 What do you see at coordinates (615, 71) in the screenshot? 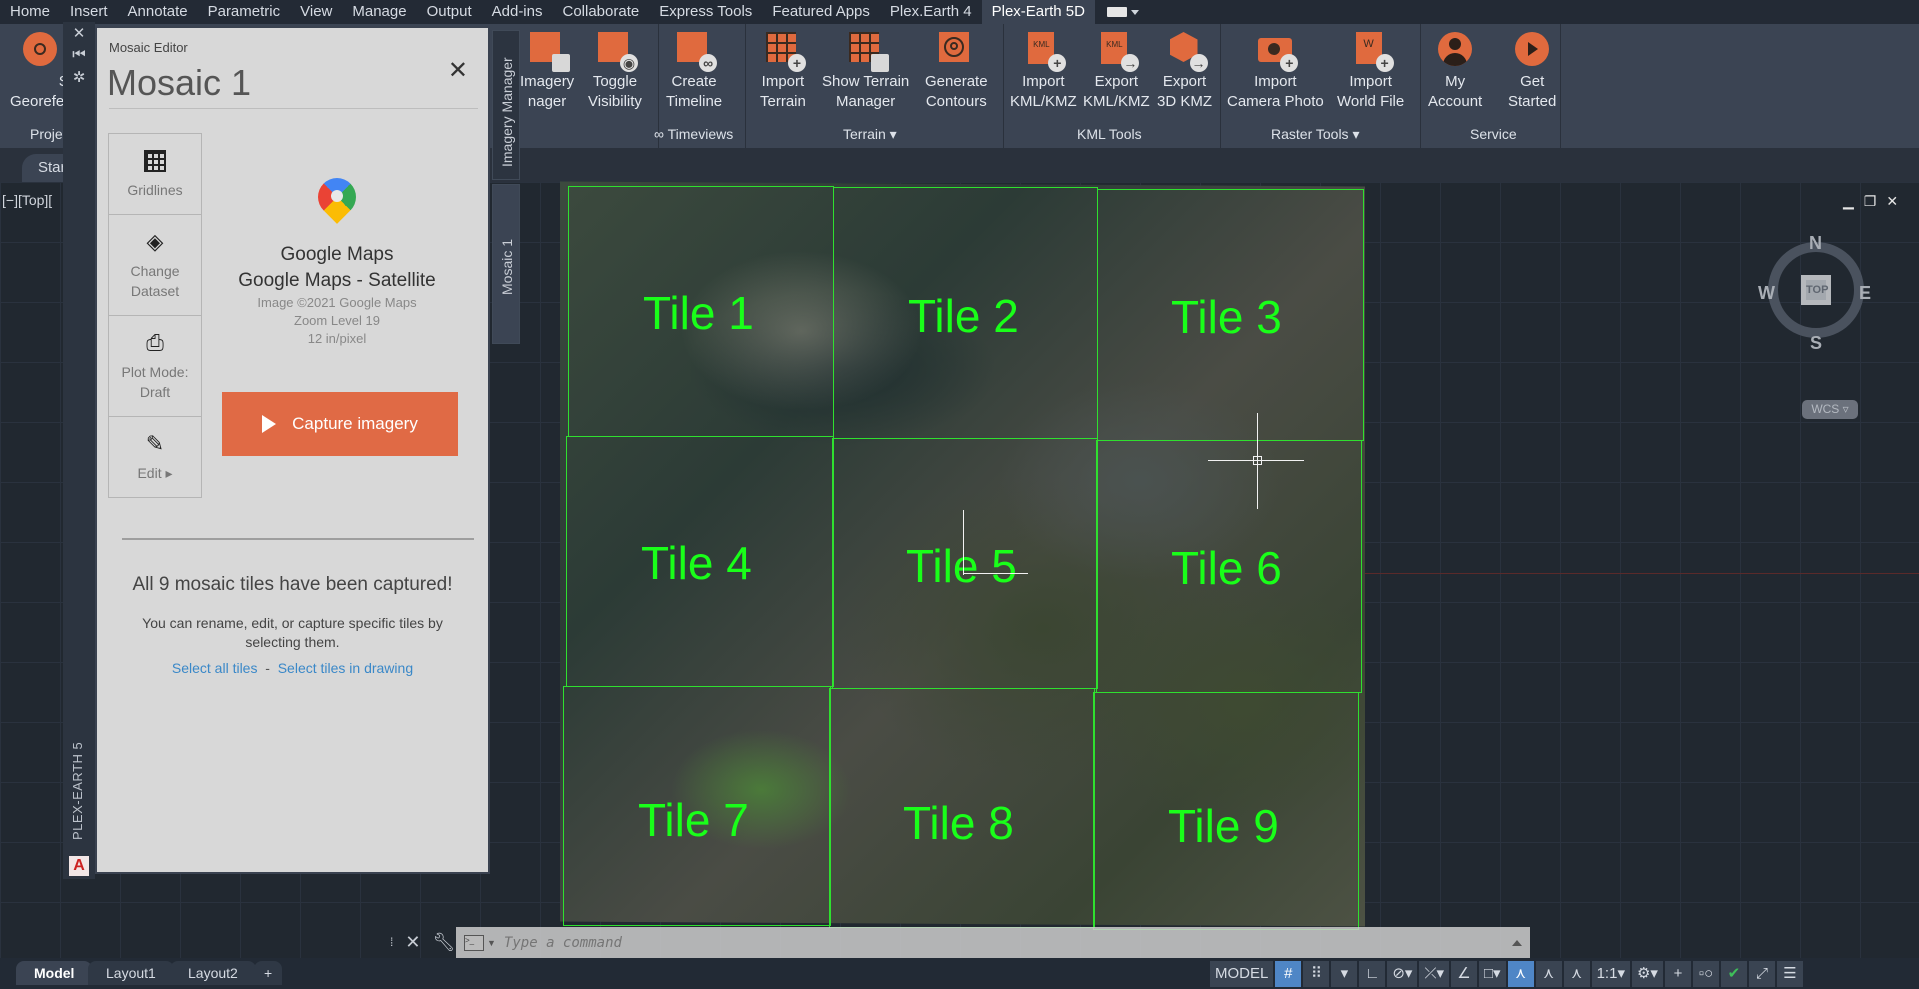
I see `toggle-visibility-button: ◉ Toggle Visibility` at bounding box center [615, 71].